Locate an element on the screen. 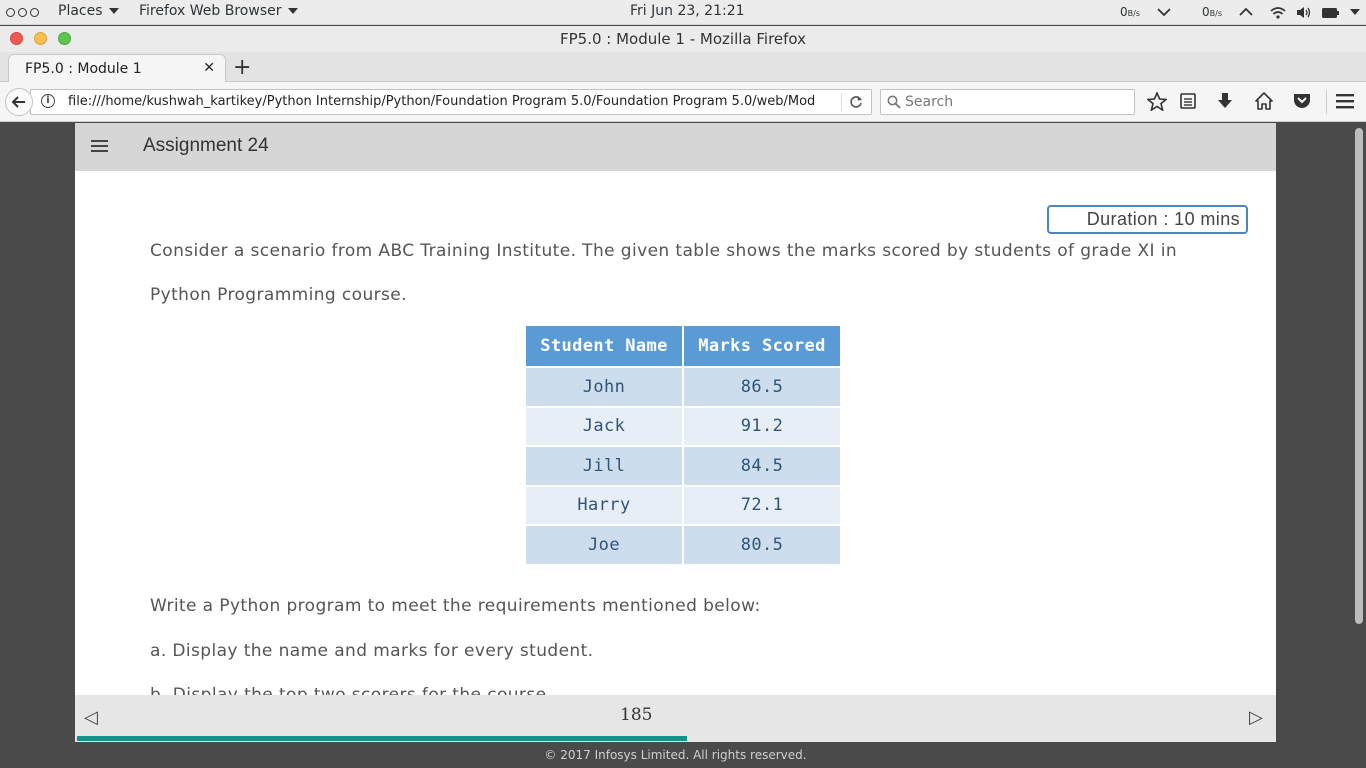 This screenshot has width=1366, height=768. page-title: Assignment 24 is located at coordinates (206, 145).